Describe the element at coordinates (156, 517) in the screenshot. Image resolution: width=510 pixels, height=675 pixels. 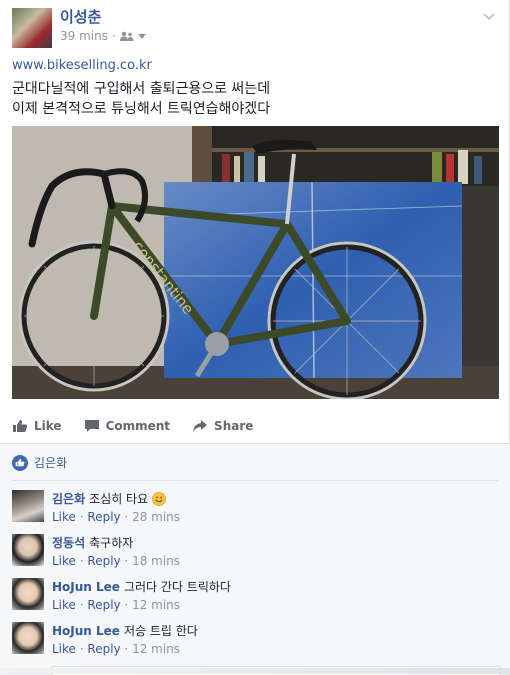
I see `comment-time: 28 mins` at that location.